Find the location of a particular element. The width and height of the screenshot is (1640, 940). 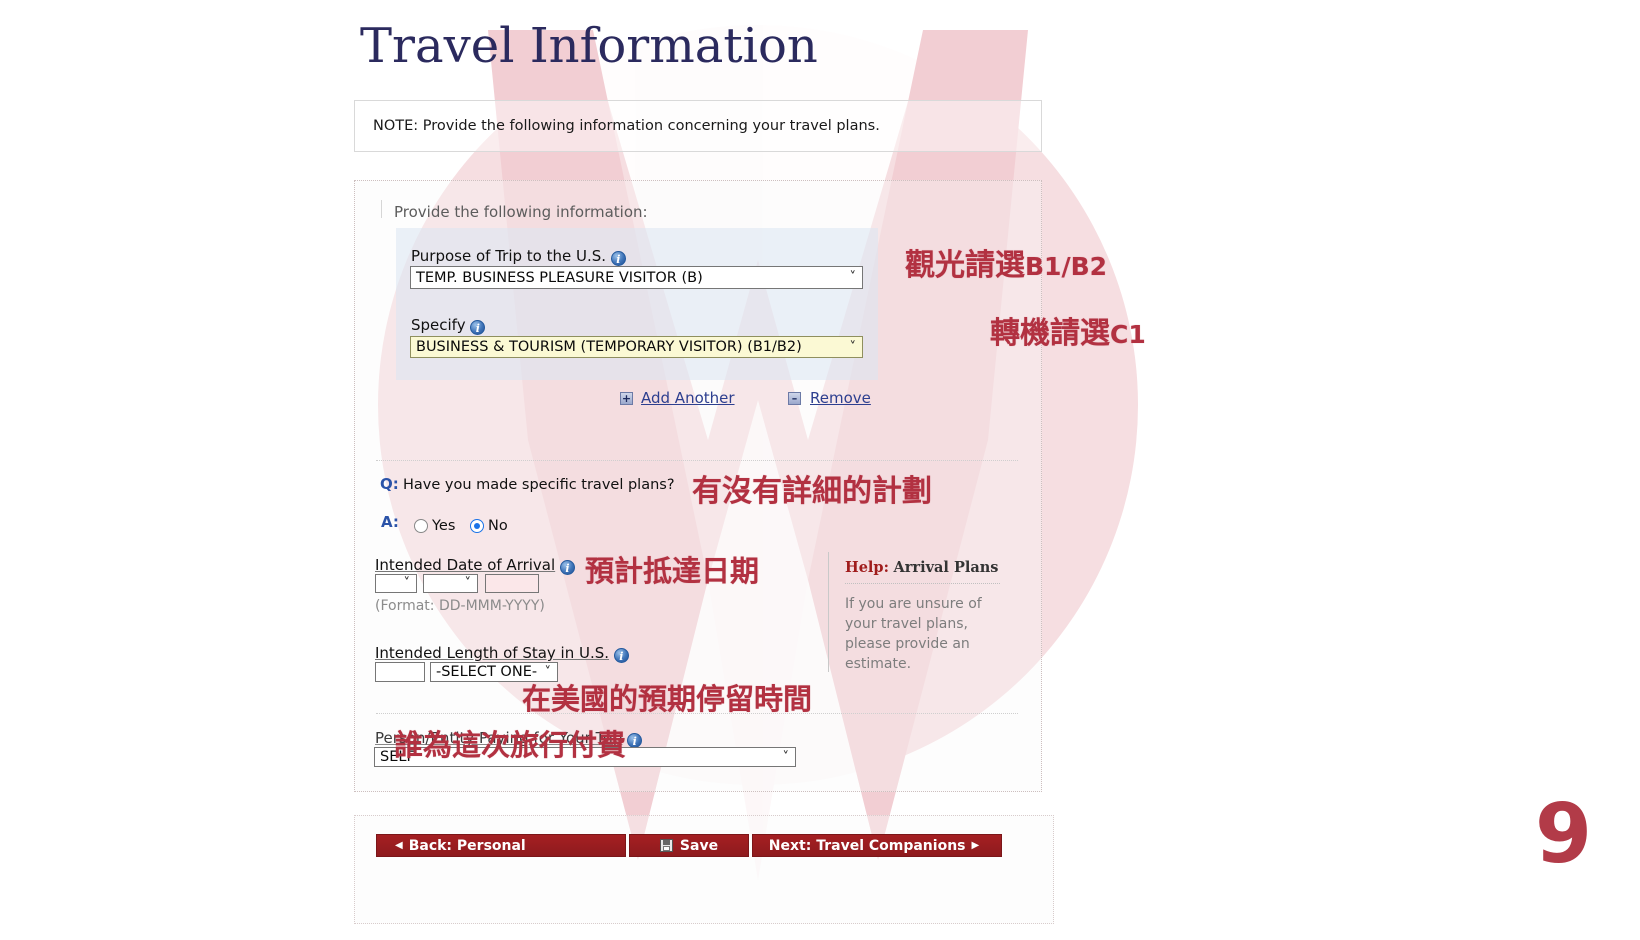

help-title-prefix: Help: is located at coordinates (867, 567).